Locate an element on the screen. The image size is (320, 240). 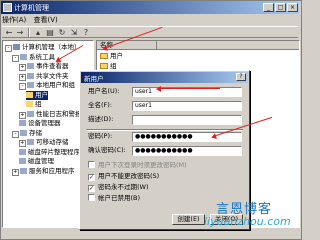
cannot-change-password-checkbox: ✓ 用户不能更改密码(S) is located at coordinates (123, 176).